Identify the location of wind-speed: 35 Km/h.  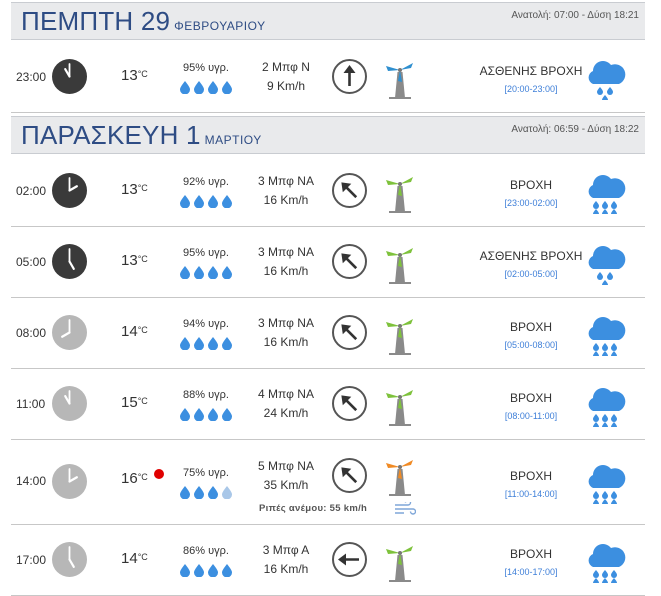
(286, 485).